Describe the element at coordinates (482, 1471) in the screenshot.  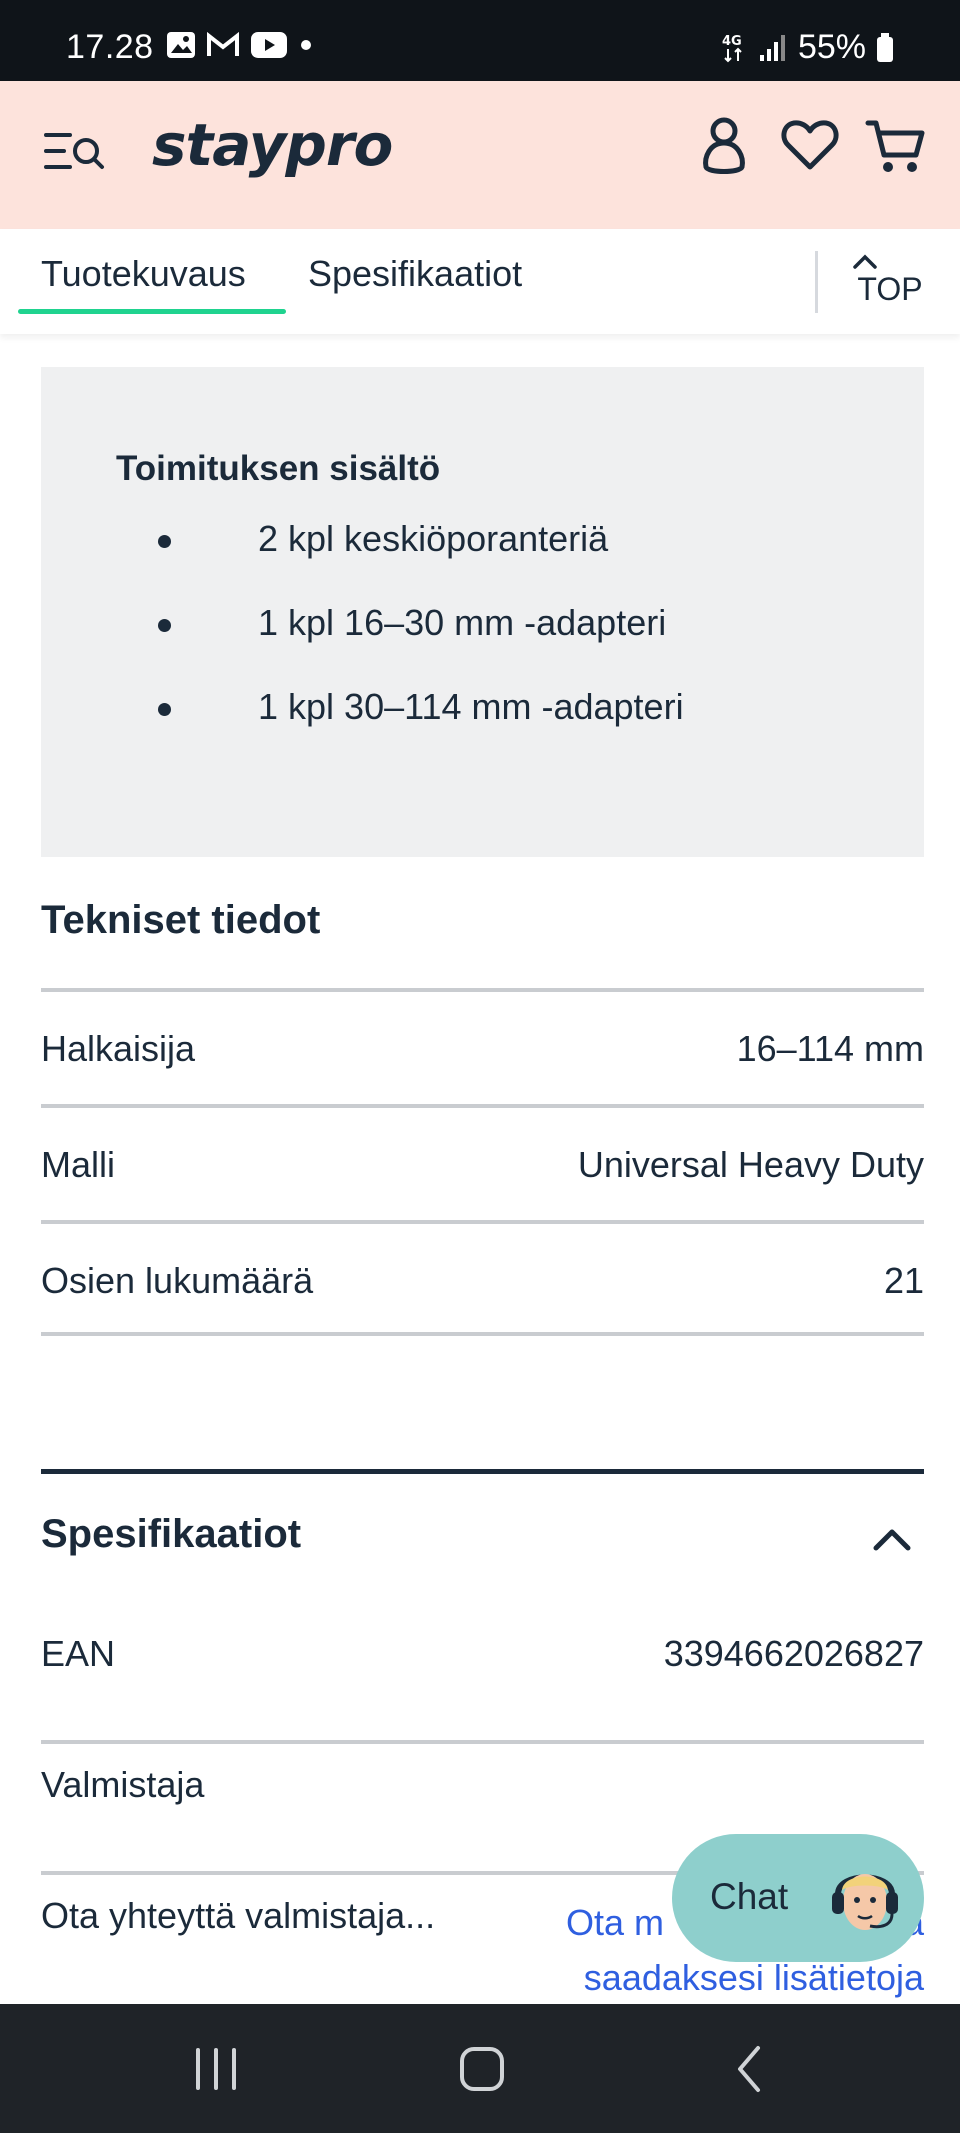
I see `section-divider` at that location.